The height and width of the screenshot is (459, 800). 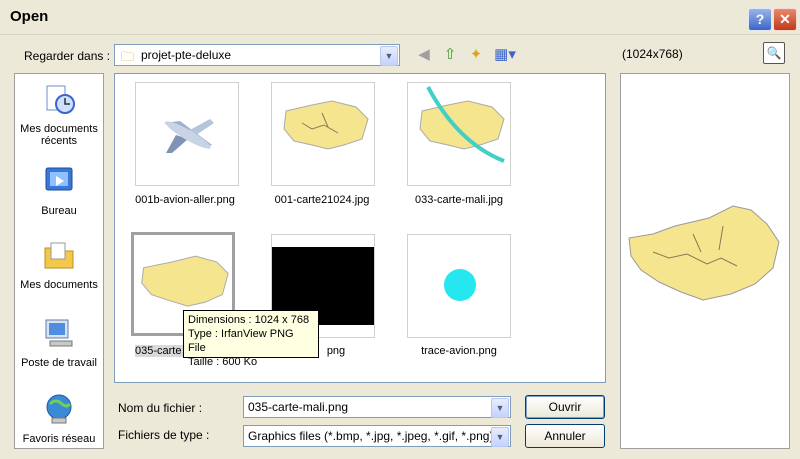 What do you see at coordinates (59, 135) in the screenshot?
I see `place-label: Mes documents récents` at bounding box center [59, 135].